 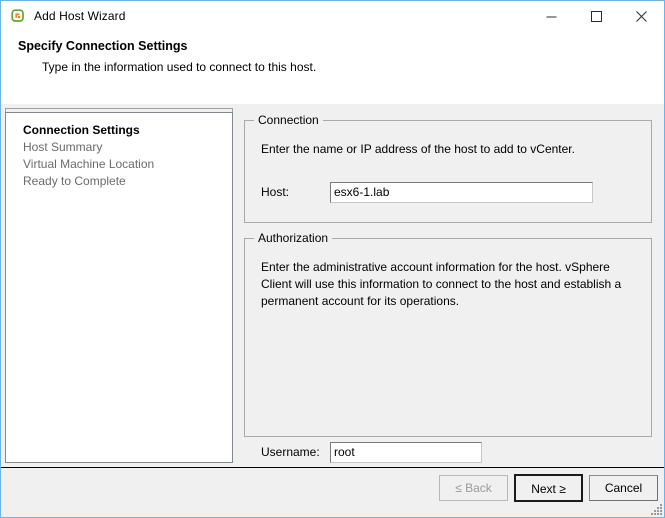 I want to click on sidebar-item-host-summary: Host Summary, so click(x=119, y=147).